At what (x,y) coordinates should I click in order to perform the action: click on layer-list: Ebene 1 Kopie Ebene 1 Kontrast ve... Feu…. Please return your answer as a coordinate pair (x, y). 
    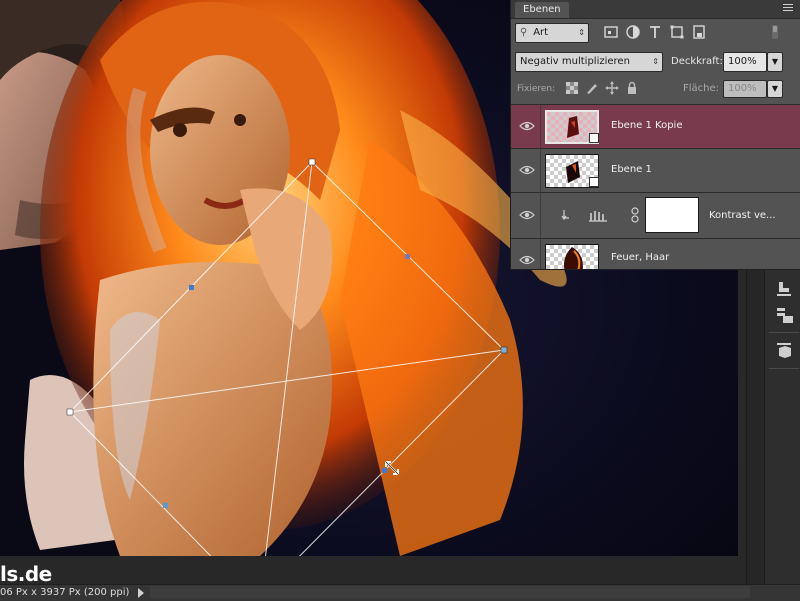
    Looking at the image, I should click on (655, 186).